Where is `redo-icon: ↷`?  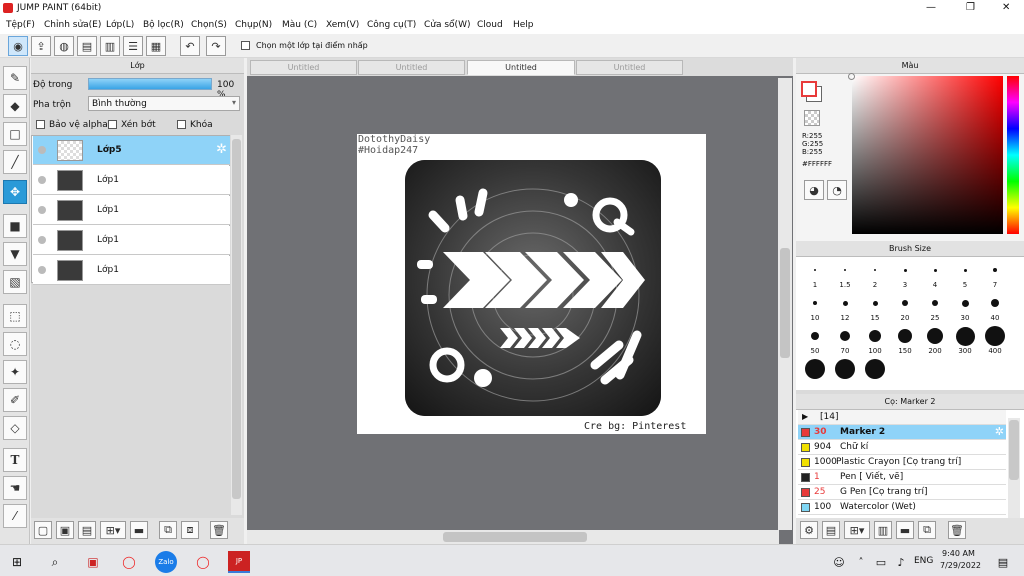
redo-icon: ↷ is located at coordinates (216, 46).